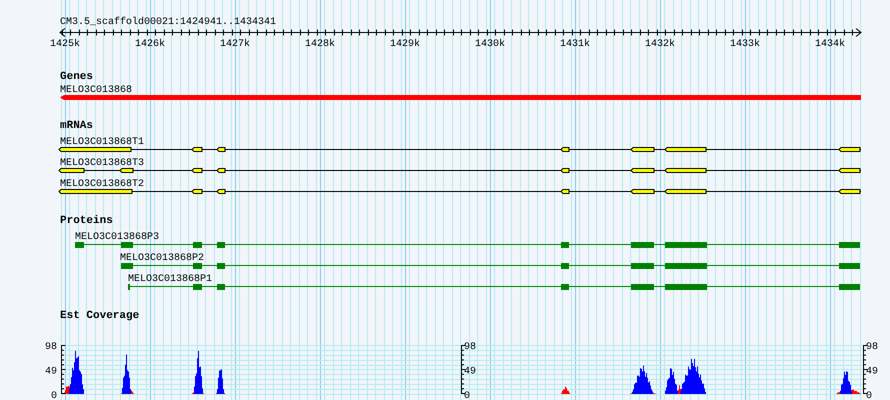 The image size is (890, 400). Describe the element at coordinates (77, 126) in the screenshot. I see `track-title: mRNAs` at that location.